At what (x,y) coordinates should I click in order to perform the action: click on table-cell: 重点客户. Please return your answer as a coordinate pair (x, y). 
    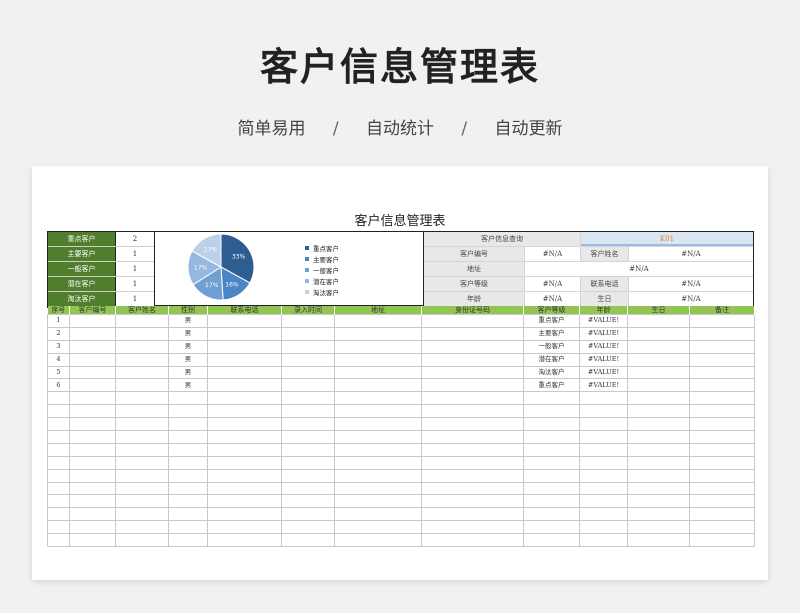
    Looking at the image, I should click on (551, 385).